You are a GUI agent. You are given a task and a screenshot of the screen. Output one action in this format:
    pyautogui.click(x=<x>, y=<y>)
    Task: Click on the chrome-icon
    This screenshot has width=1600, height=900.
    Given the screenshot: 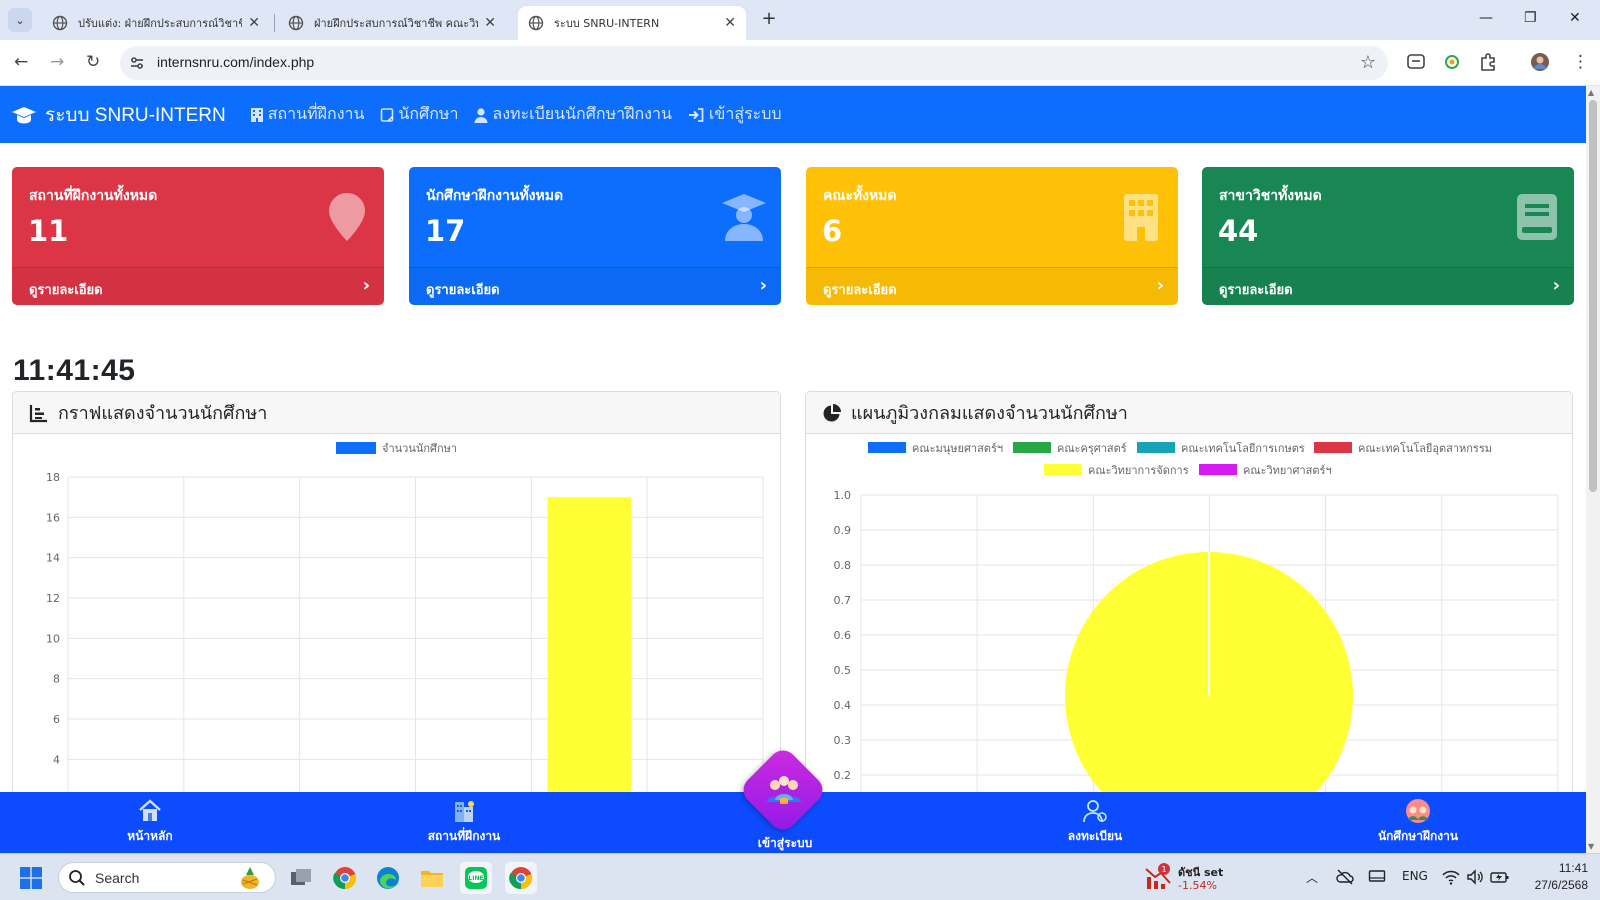 What is the action you would take?
    pyautogui.click(x=345, y=878)
    